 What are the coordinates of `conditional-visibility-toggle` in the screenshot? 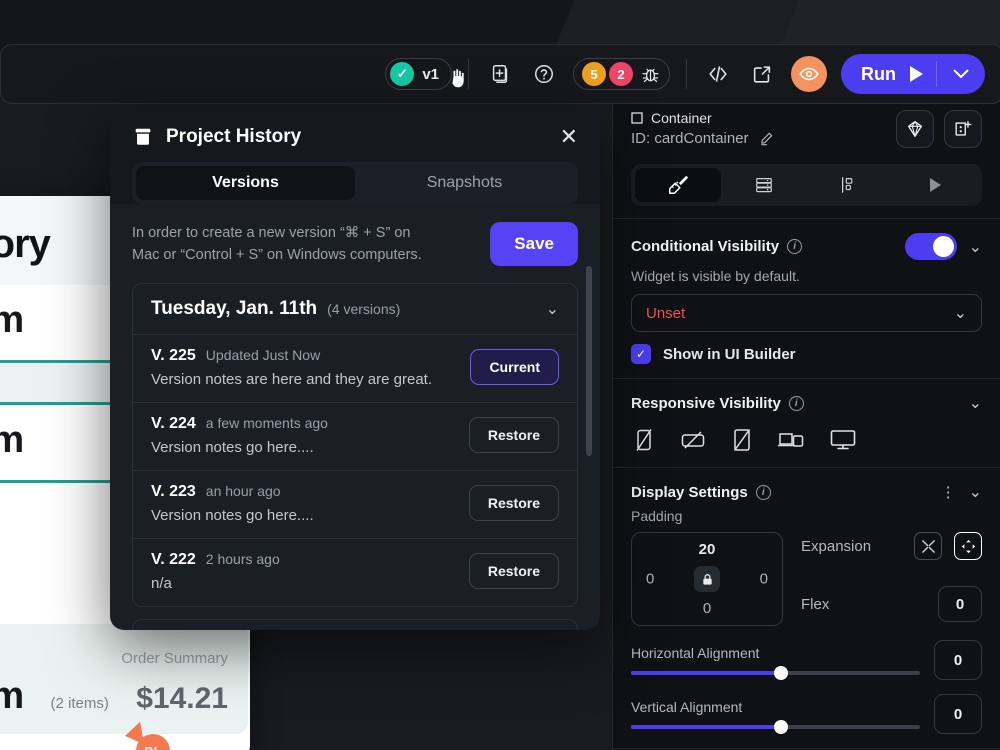 It's located at (930, 246).